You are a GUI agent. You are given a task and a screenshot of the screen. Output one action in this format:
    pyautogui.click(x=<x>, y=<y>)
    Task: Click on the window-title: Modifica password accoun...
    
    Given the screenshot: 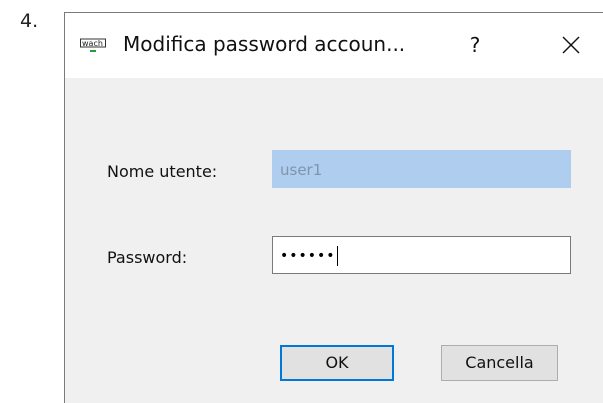 What is the action you would take?
    pyautogui.click(x=264, y=44)
    